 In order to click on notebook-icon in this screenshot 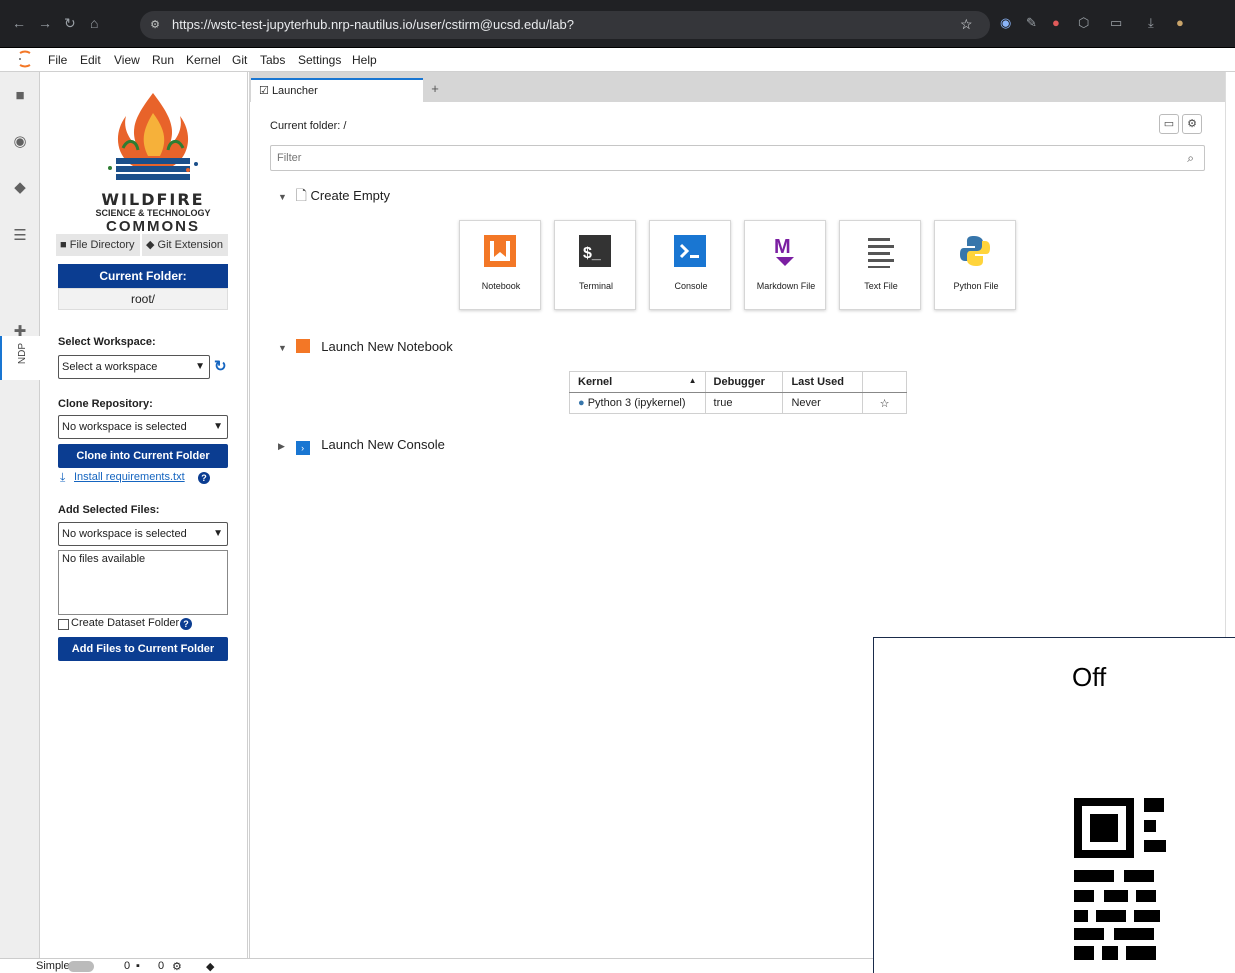, I will do `click(500, 251)`.